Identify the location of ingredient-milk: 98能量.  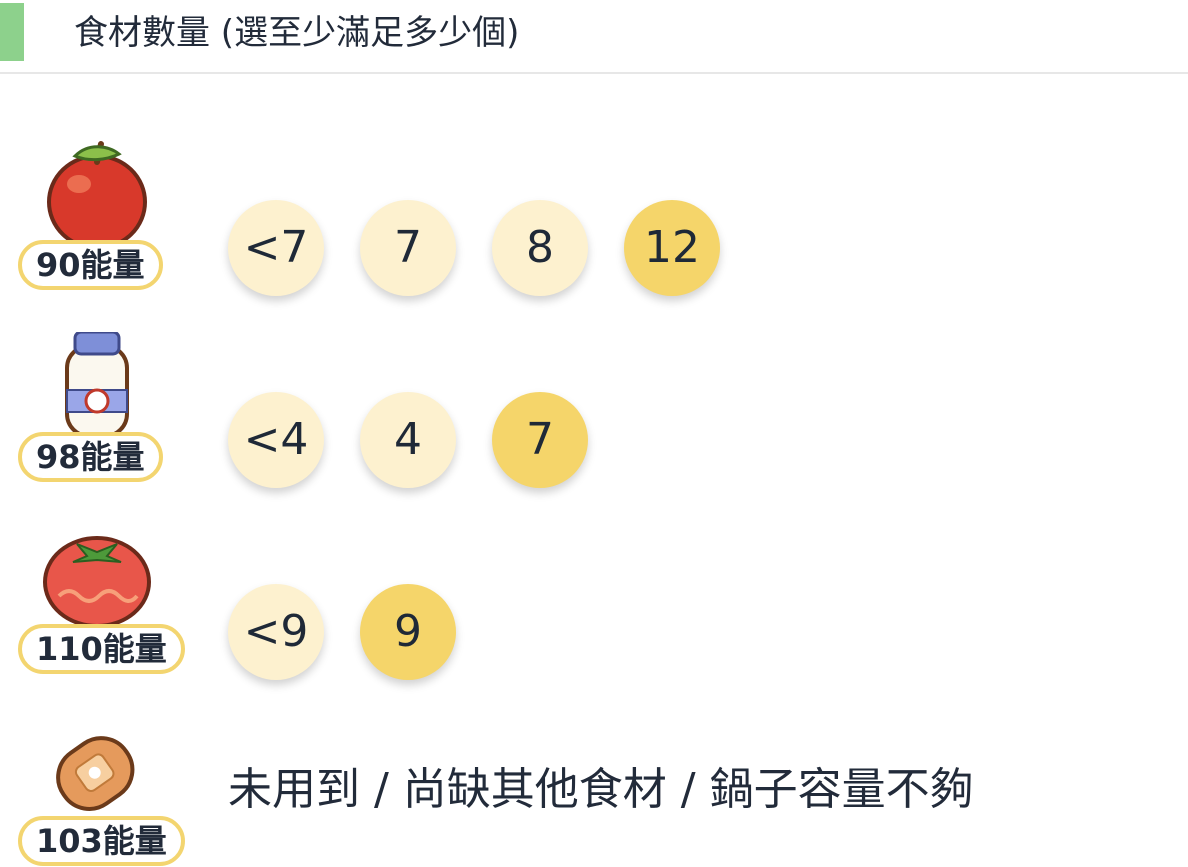
(97, 407).